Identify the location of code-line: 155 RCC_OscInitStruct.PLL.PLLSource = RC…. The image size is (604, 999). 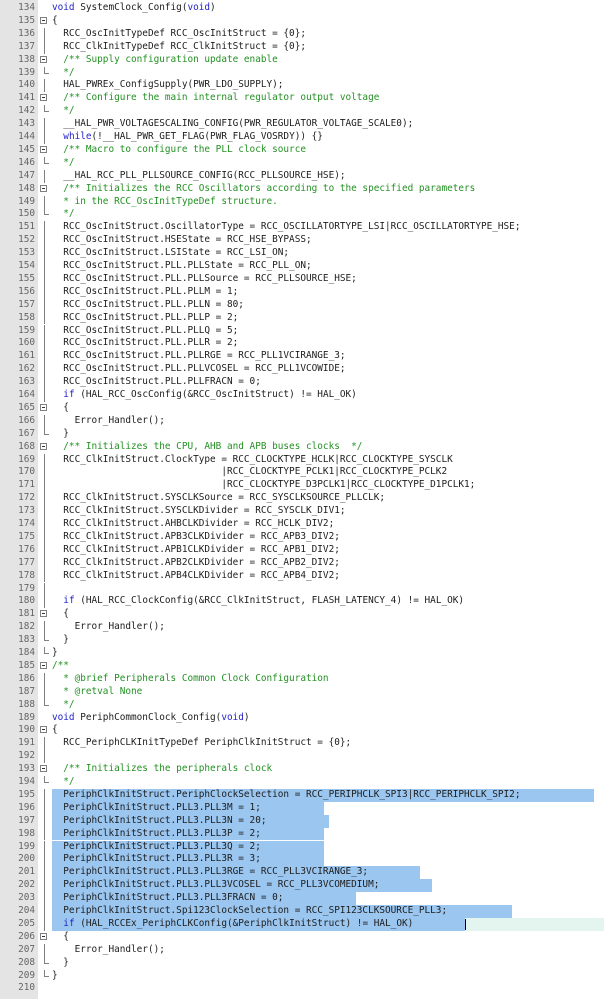
(302, 279).